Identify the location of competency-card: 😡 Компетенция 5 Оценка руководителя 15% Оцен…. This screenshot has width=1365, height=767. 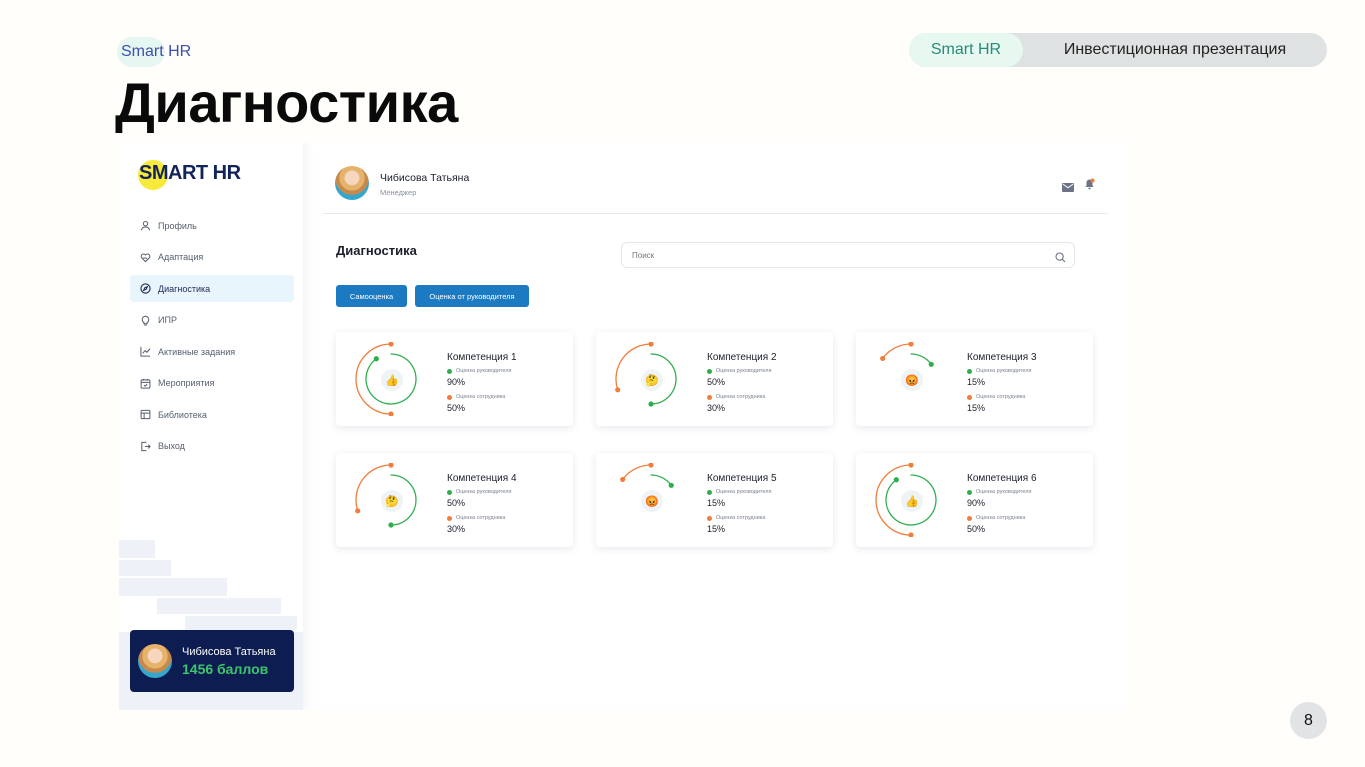
(714, 500).